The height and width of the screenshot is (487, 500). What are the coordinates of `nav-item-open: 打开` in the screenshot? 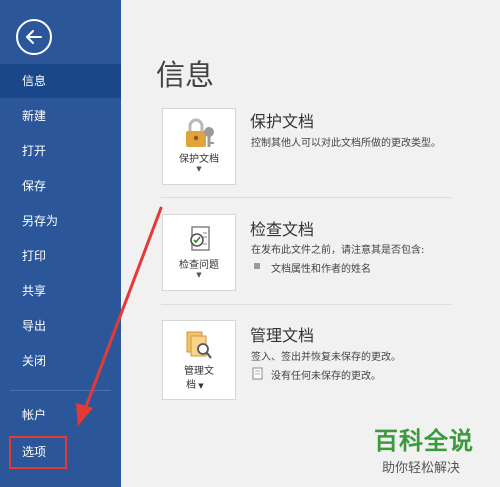 It's located at (60, 151).